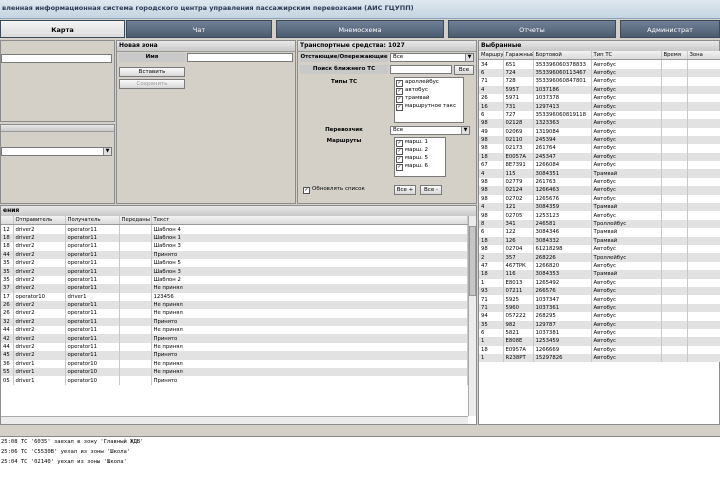  What do you see at coordinates (62, 29) in the screenshot?
I see `tab-map: Карта` at bounding box center [62, 29].